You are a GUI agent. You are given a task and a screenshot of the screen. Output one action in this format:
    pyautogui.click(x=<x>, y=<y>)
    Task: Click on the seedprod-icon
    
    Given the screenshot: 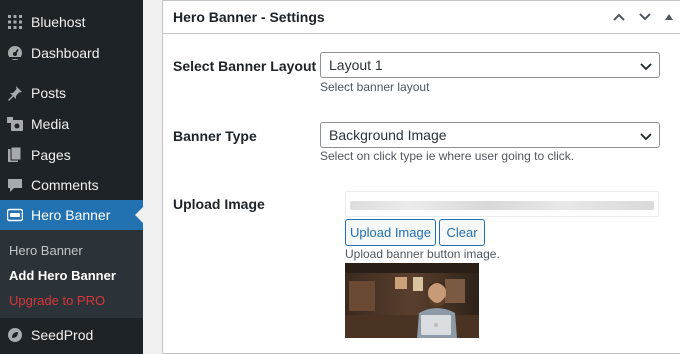 What is the action you would take?
    pyautogui.click(x=15, y=335)
    